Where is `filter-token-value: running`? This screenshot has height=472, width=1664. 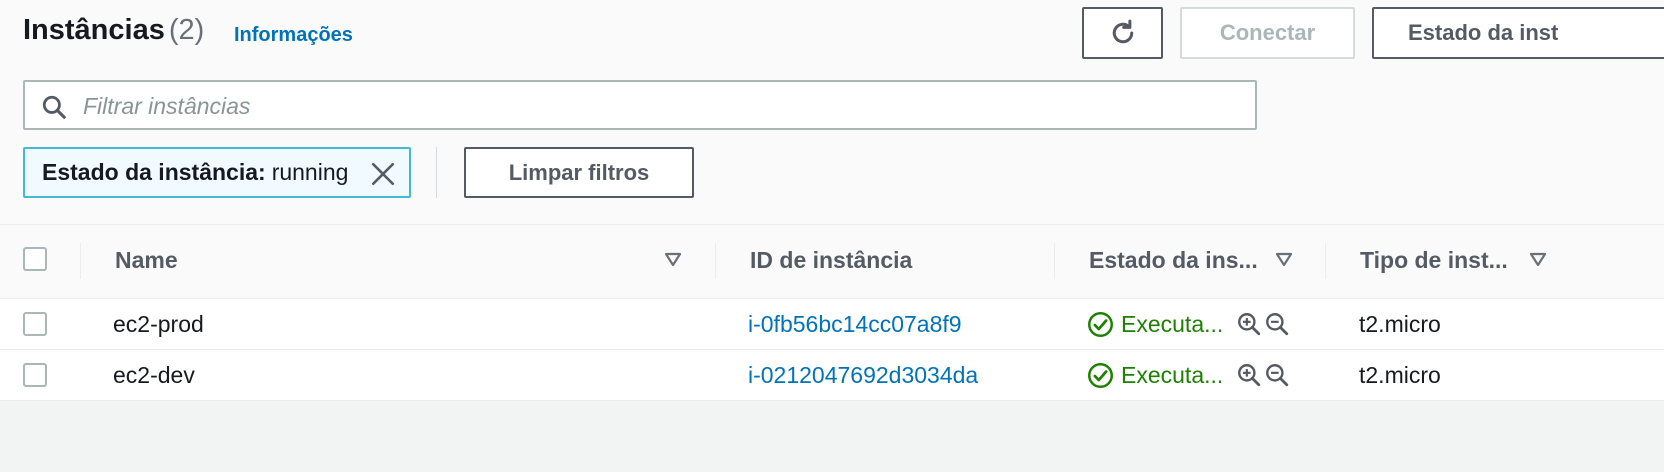
filter-token-value: running is located at coordinates (310, 172).